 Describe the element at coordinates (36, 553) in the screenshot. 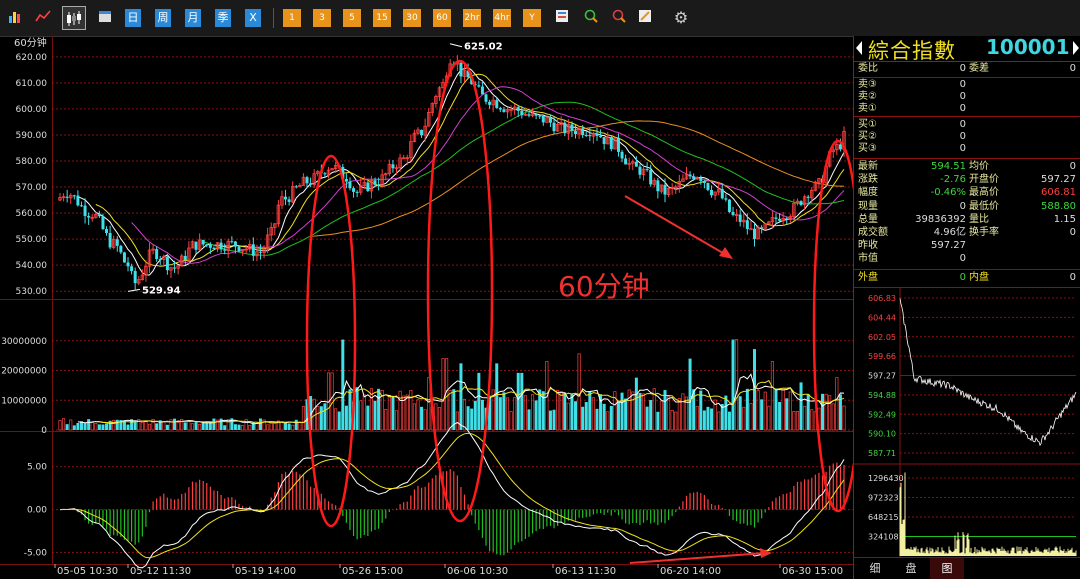

I see `macd-tick: -5.00` at that location.